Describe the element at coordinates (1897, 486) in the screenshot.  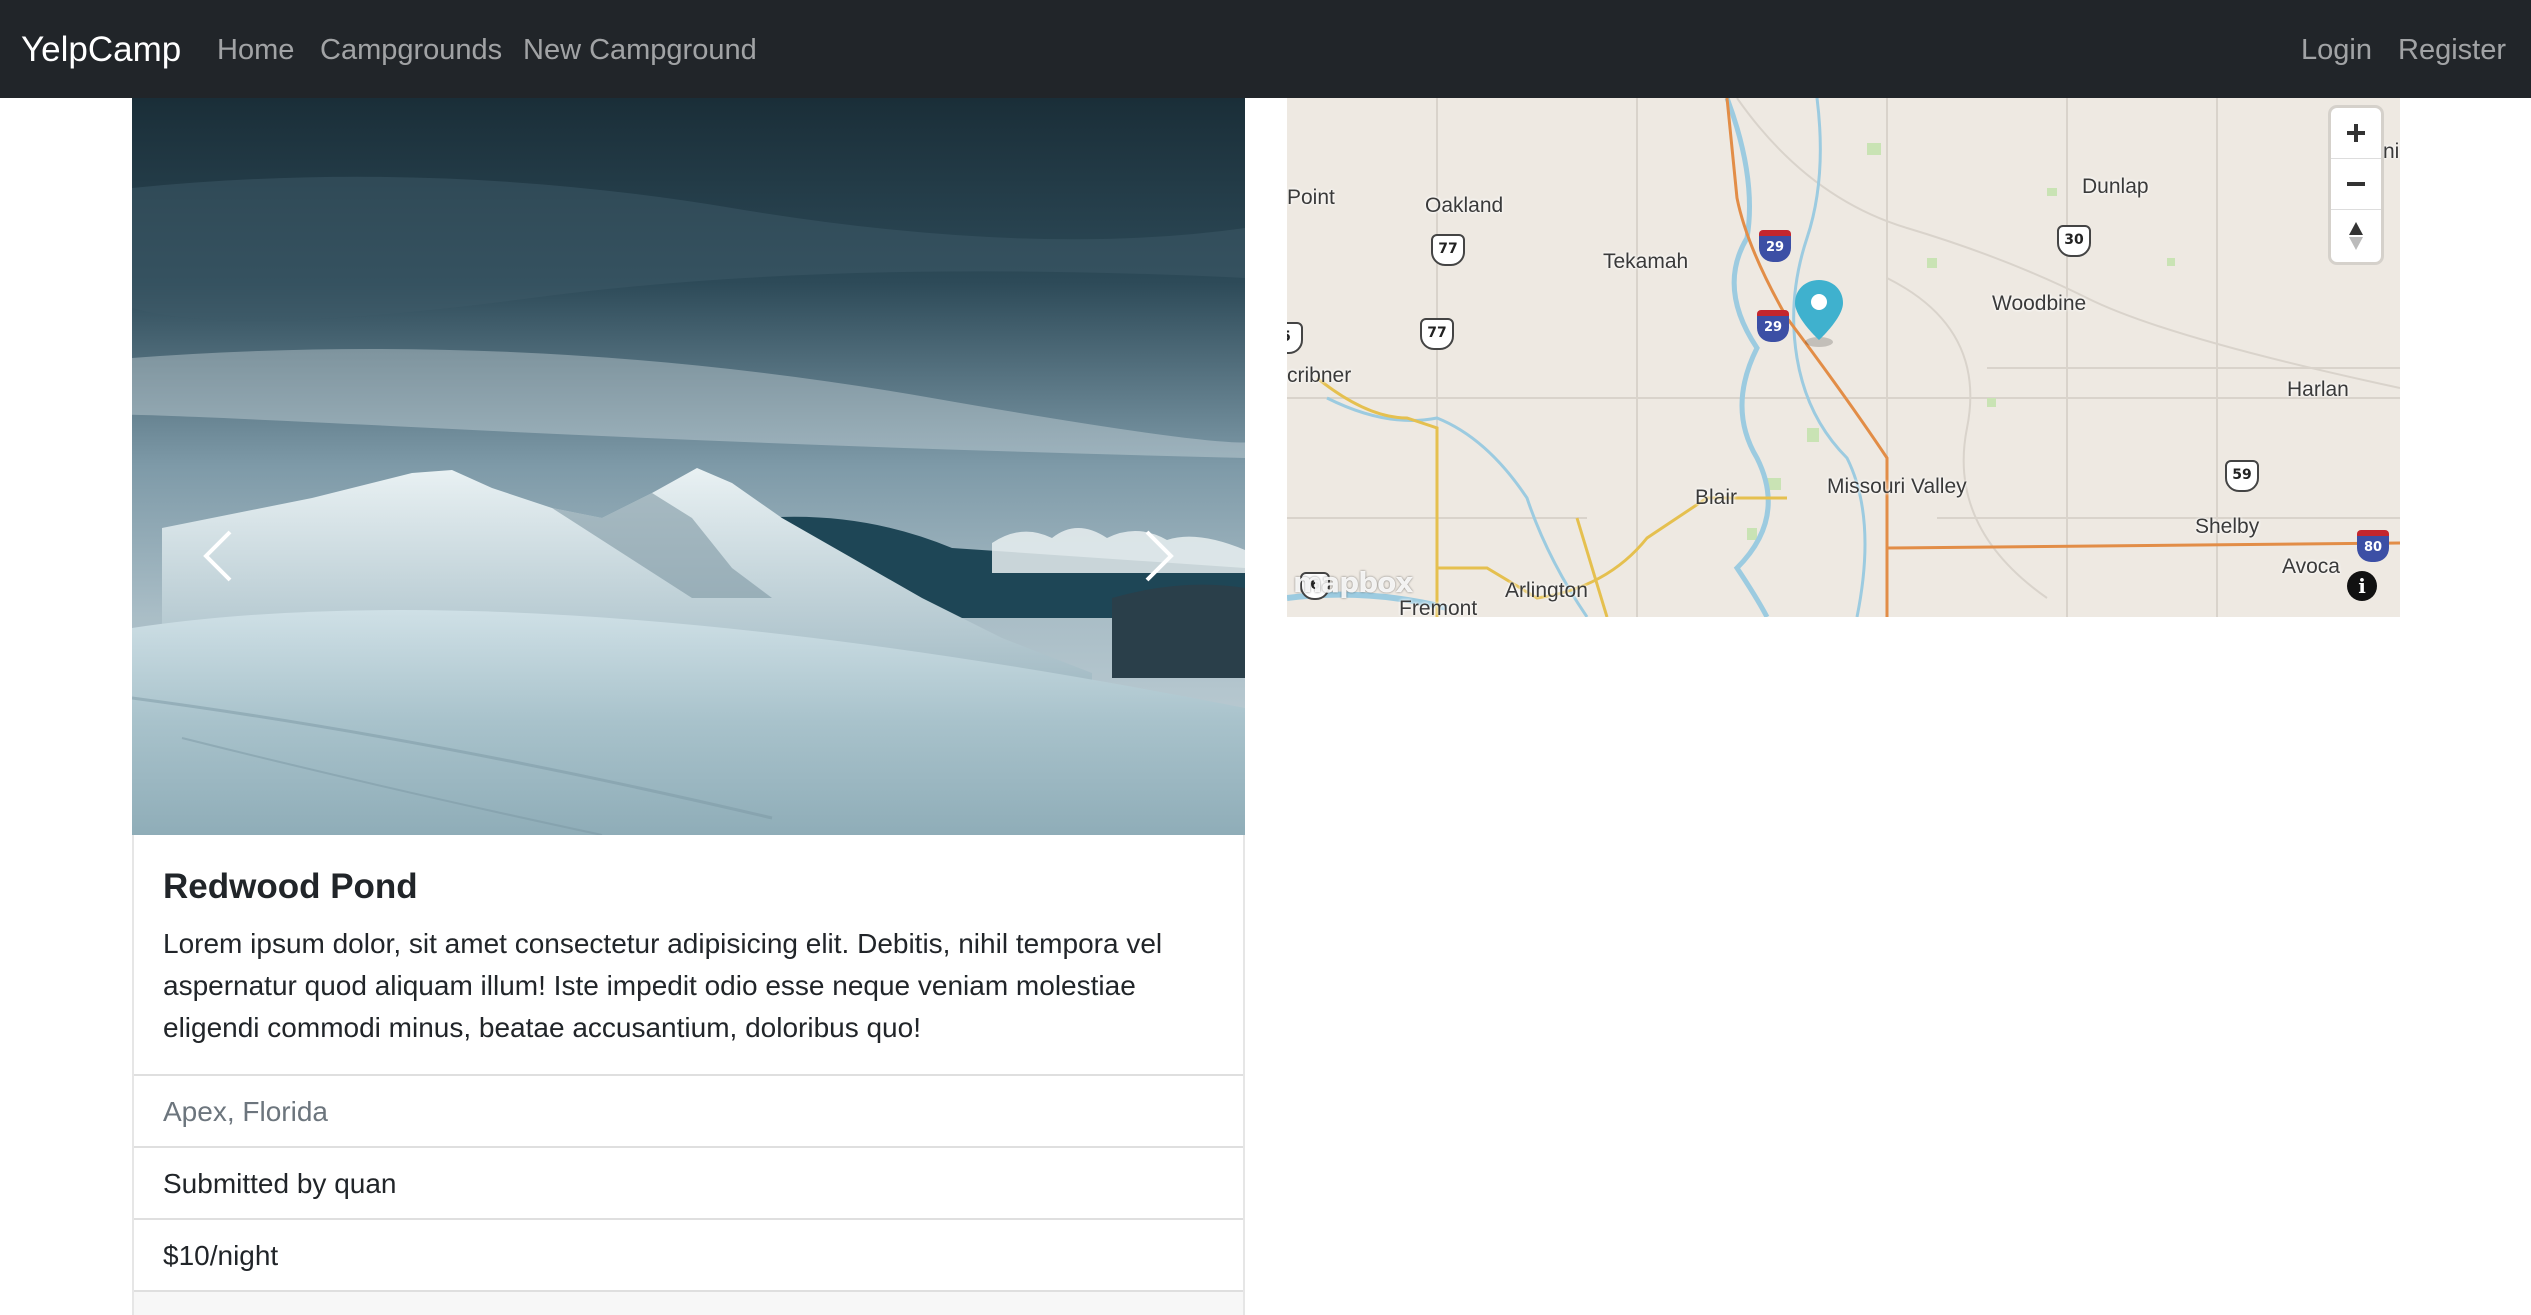
I see `map-label-missouri-valley: Missouri Valley` at that location.